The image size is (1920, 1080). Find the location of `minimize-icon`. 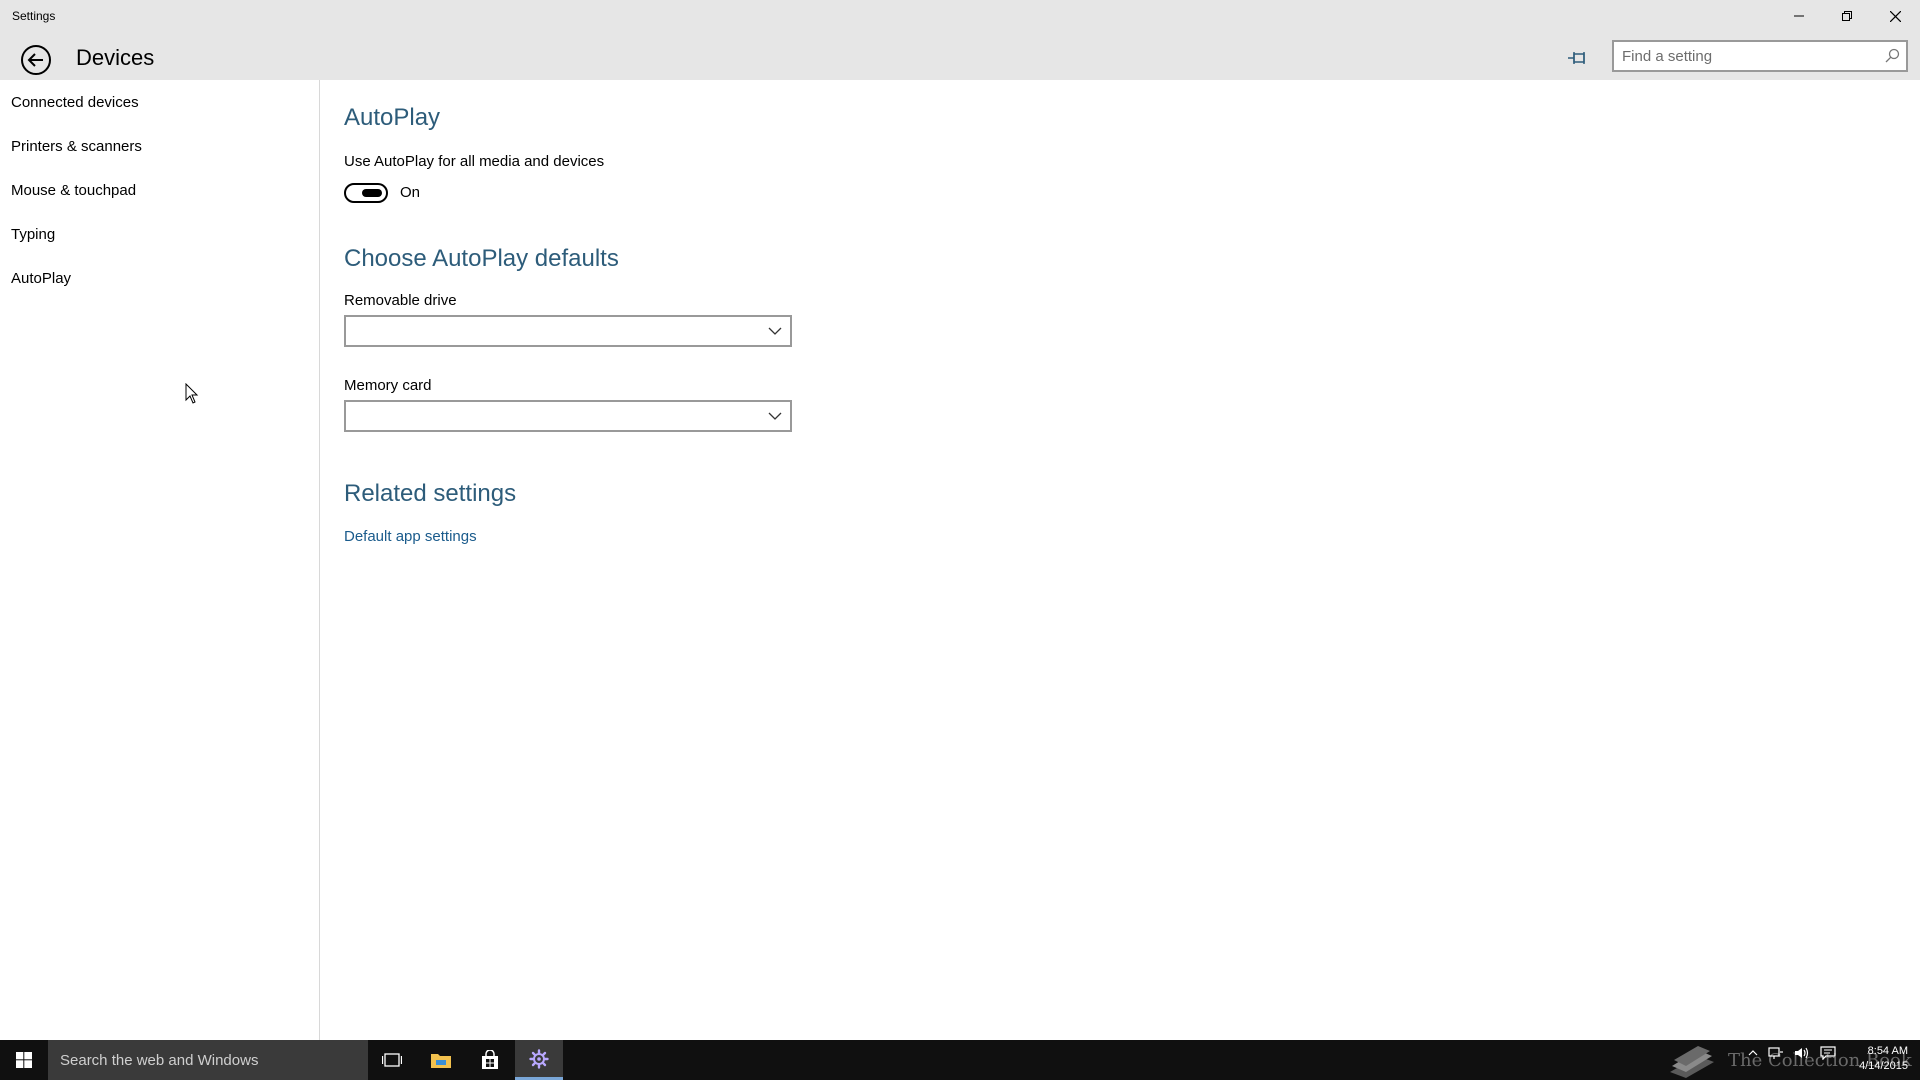

minimize-icon is located at coordinates (1799, 16).